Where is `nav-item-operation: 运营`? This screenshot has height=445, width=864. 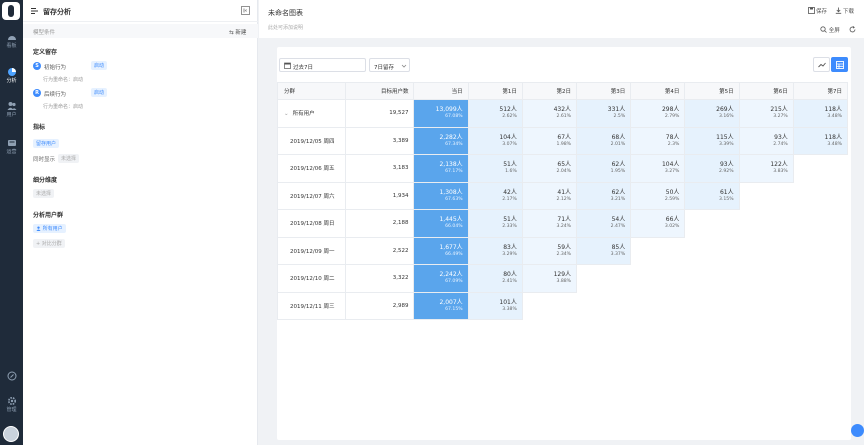 nav-item-operation: 运营 is located at coordinates (11, 146).